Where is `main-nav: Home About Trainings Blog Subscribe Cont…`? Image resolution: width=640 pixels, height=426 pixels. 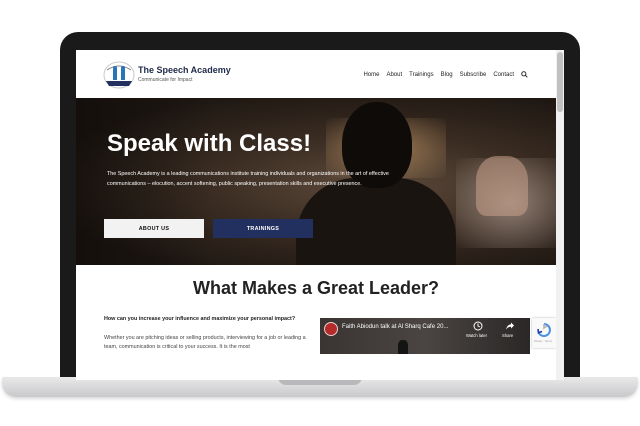 main-nav: Home About Trainings Blog Subscribe Cont… is located at coordinates (445, 74).